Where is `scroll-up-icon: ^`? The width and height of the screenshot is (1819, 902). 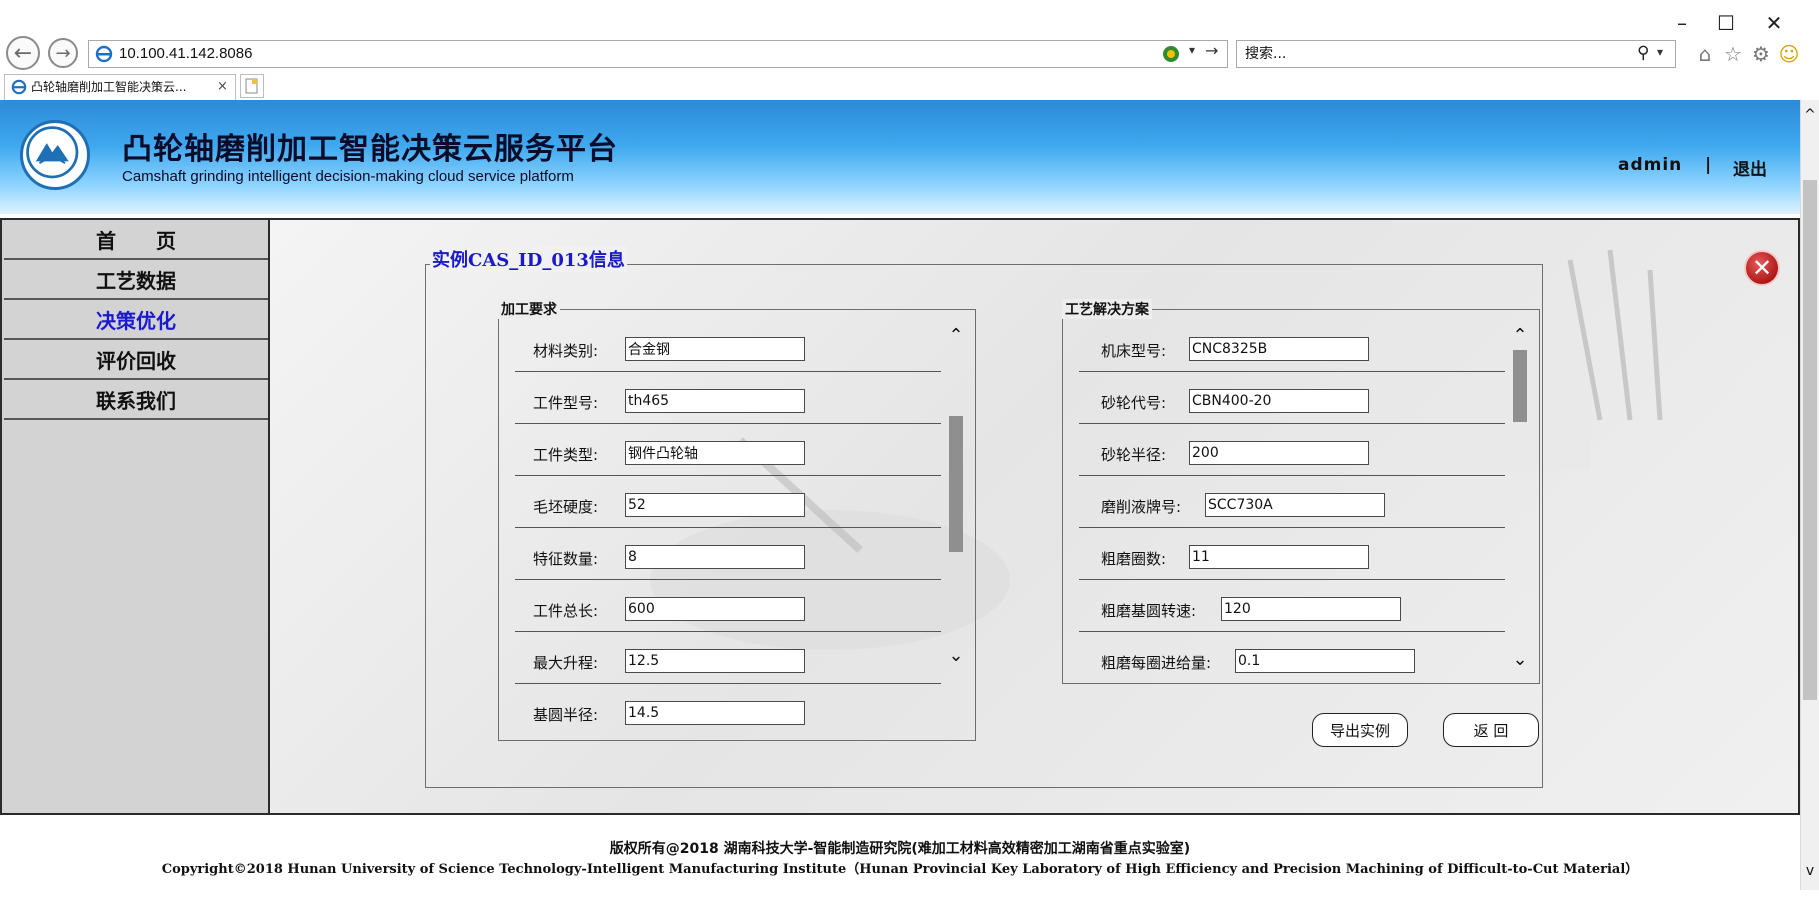 scroll-up-icon: ^ is located at coordinates (1810, 115).